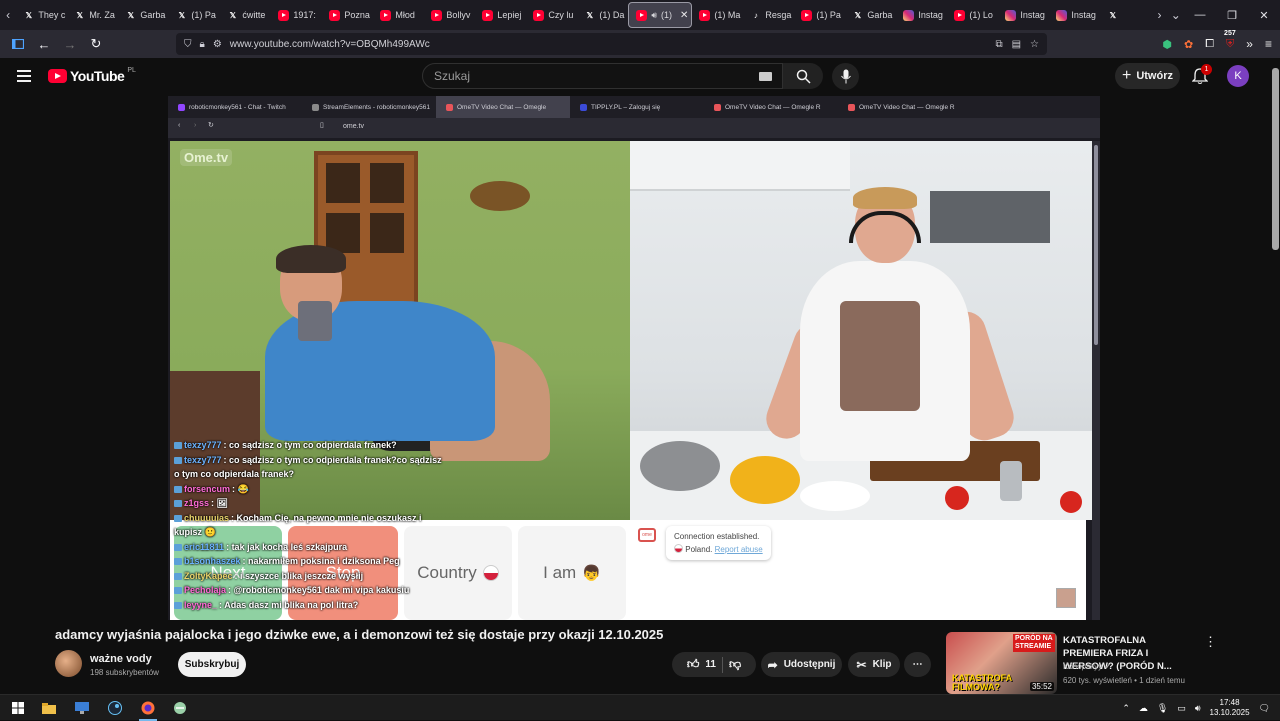 This screenshot has height=721, width=1280. I want to click on app-icon, so click(180, 708).